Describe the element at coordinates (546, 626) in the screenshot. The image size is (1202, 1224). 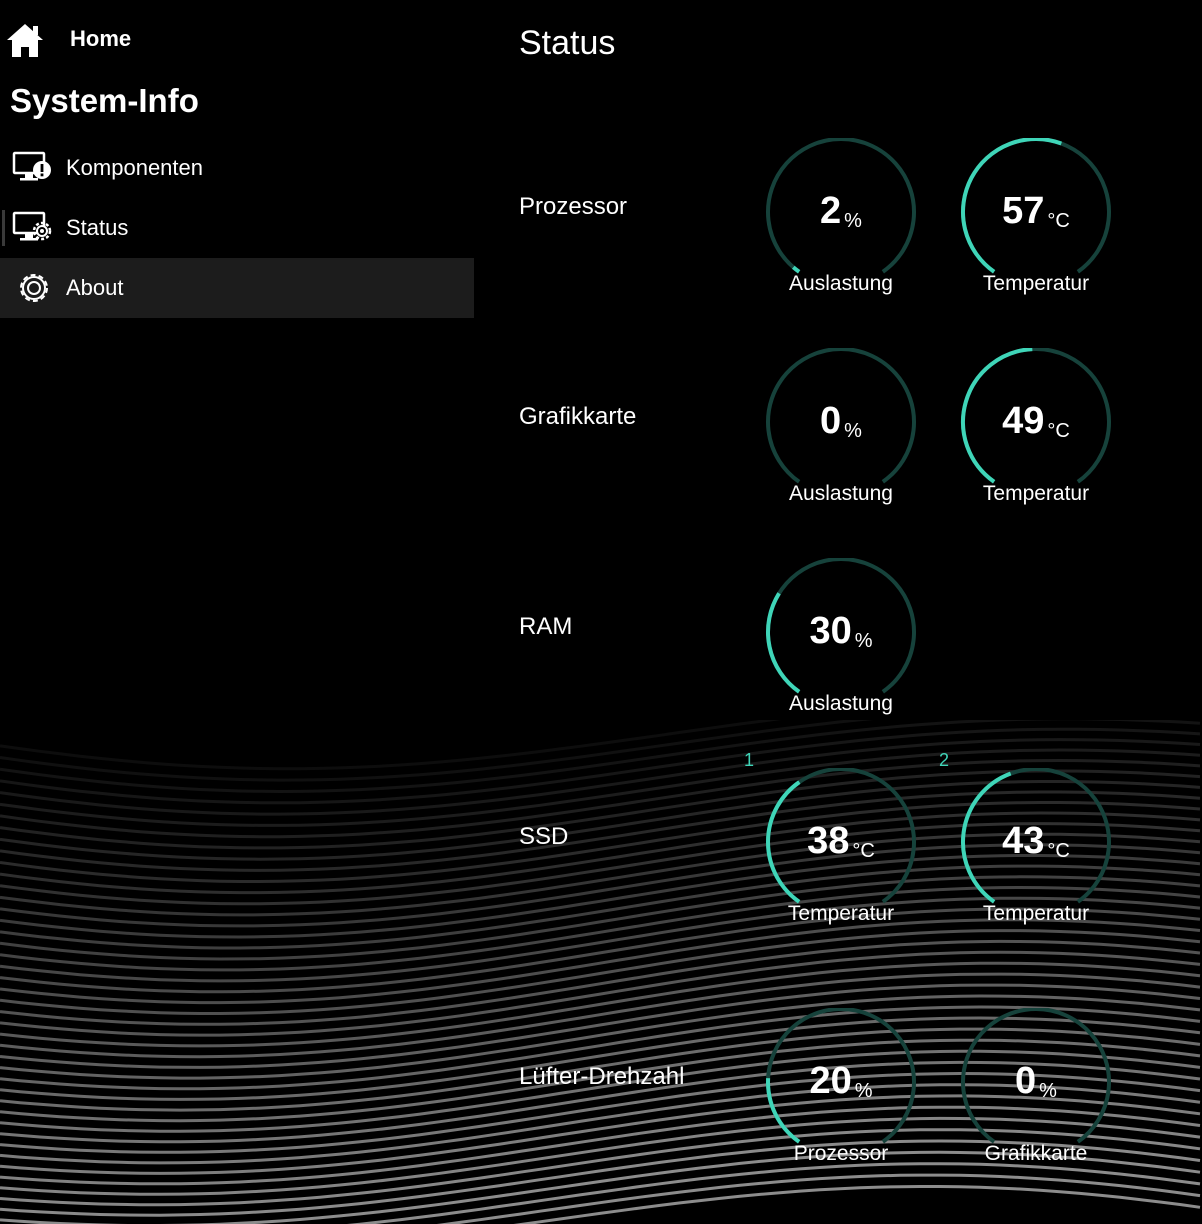
I see `row-label-ram: RAM` at that location.